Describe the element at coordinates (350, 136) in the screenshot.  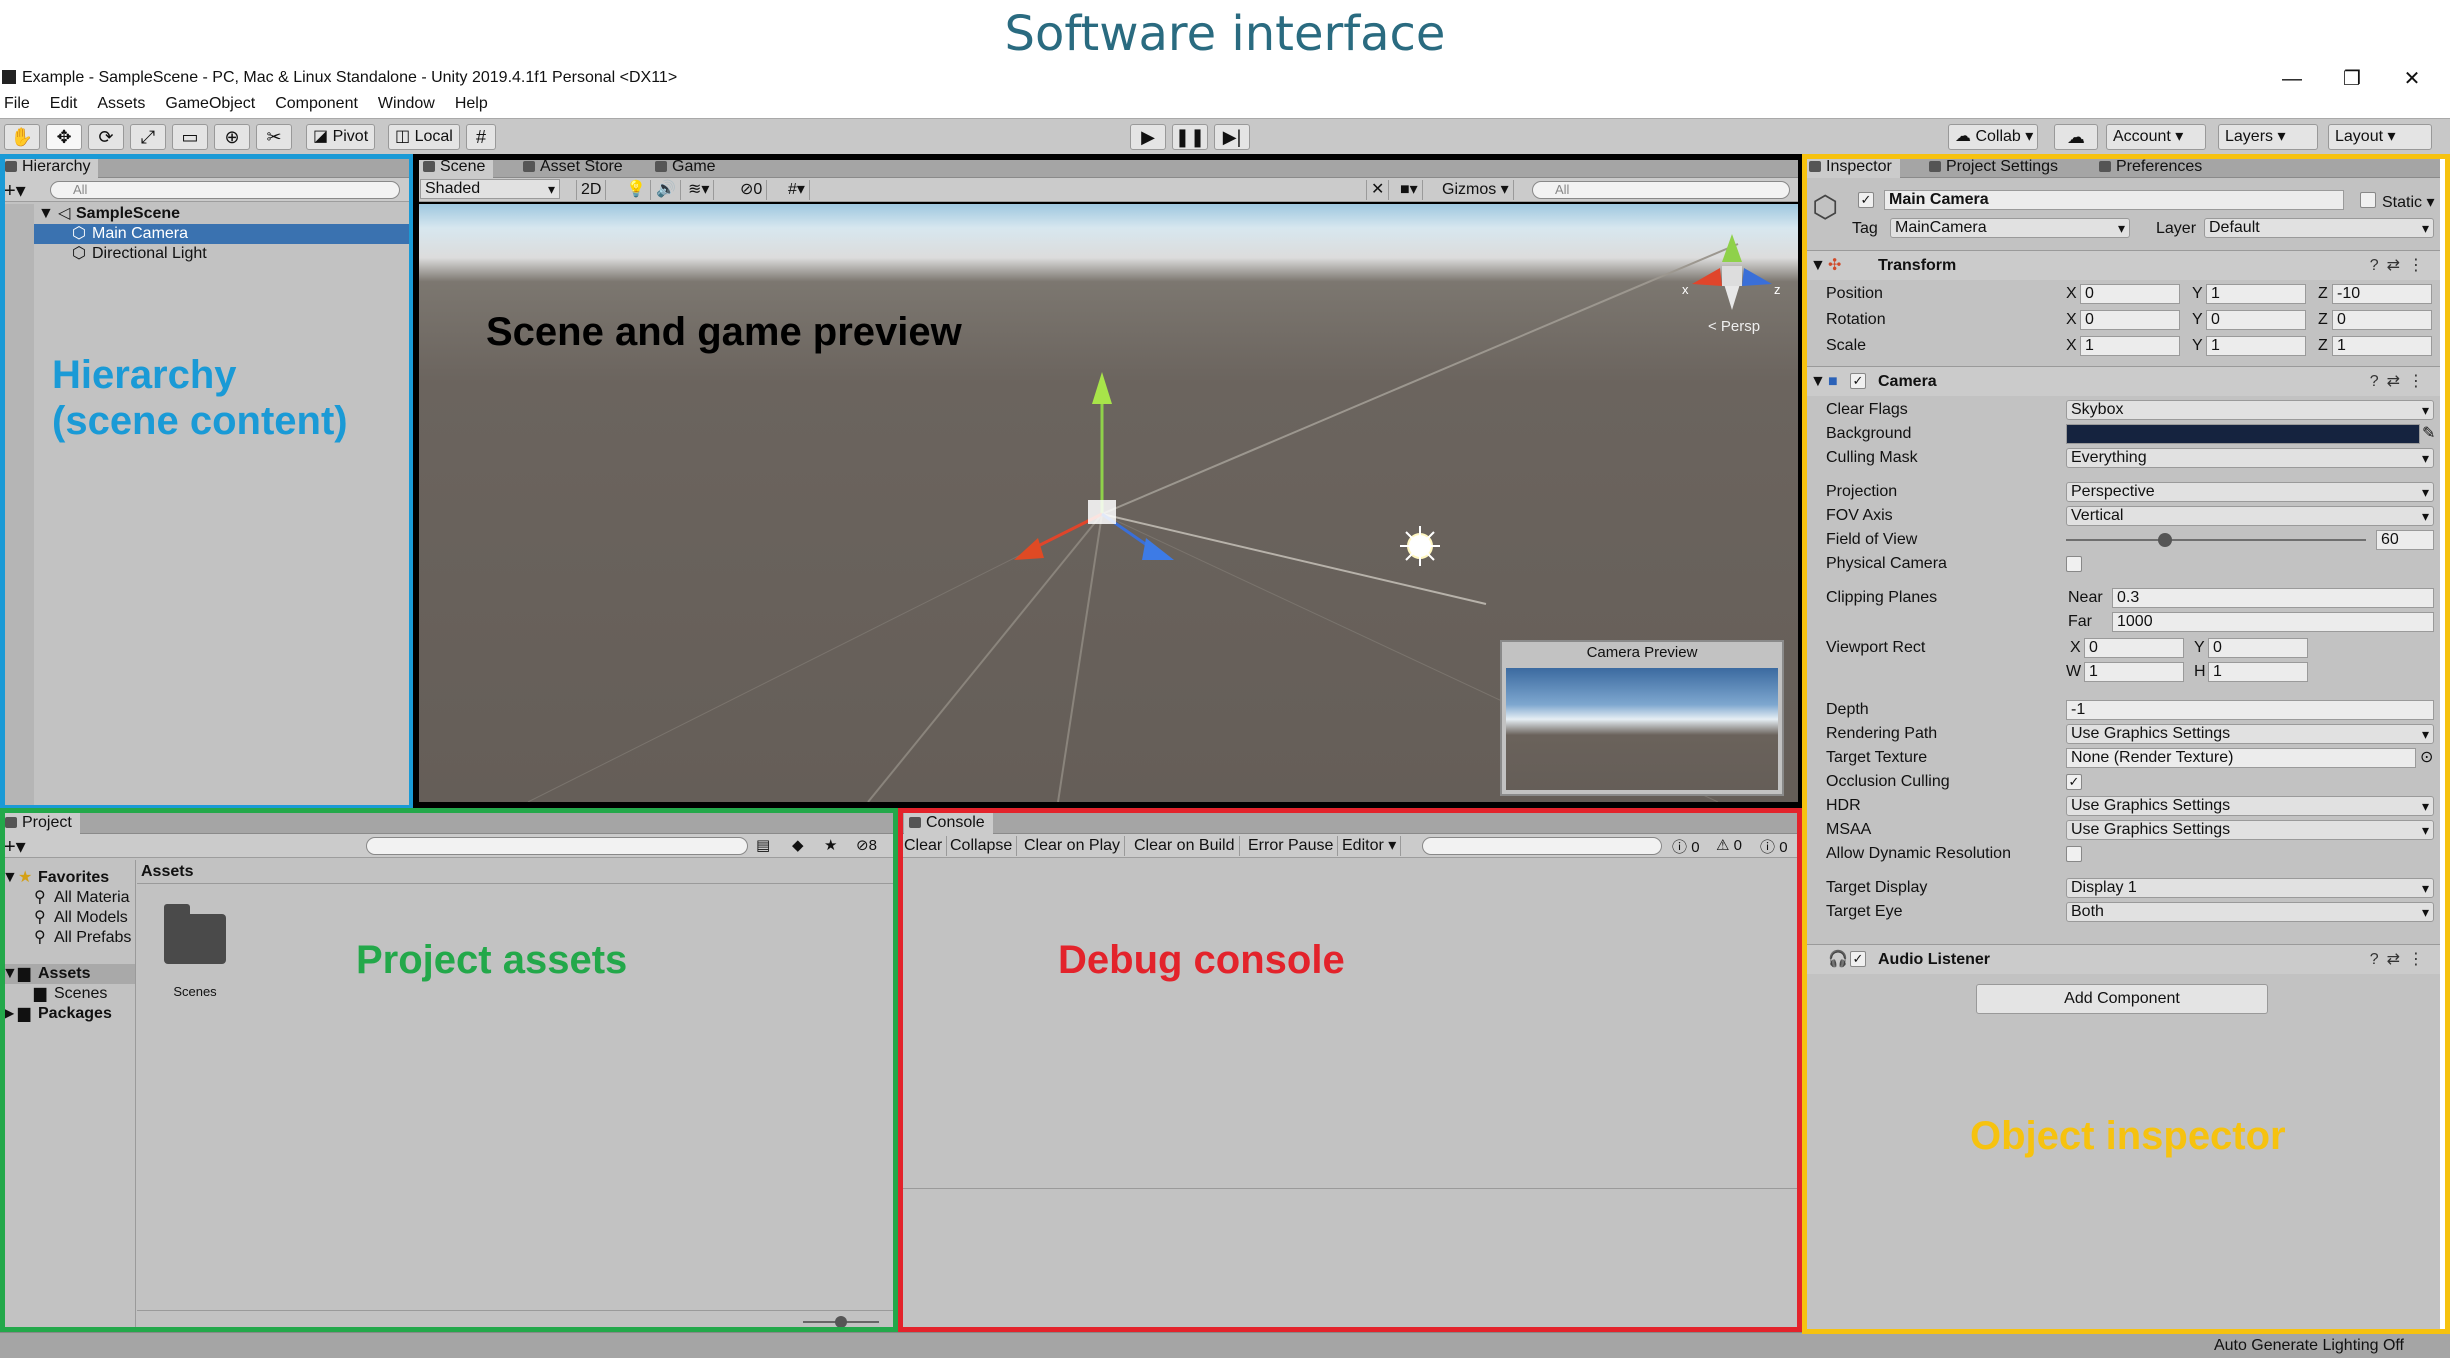
I see `pivot-label: Pivot` at that location.